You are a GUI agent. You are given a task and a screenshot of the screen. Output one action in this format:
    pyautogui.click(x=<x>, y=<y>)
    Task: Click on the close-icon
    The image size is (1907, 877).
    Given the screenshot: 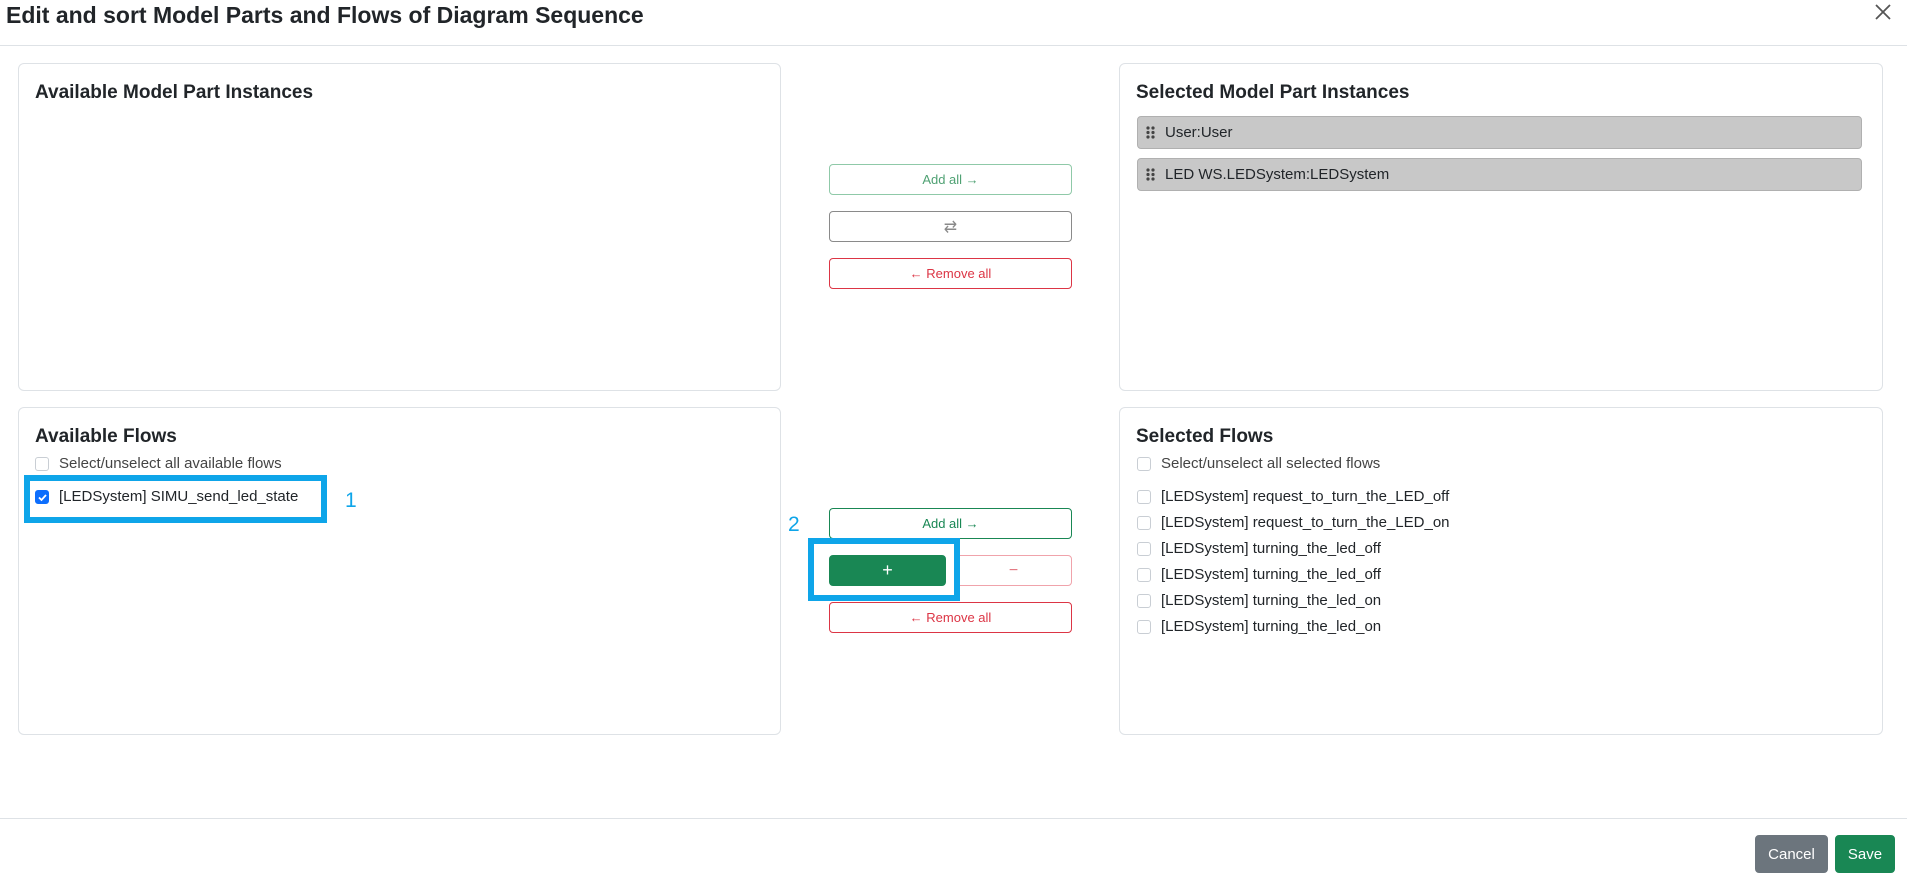 What is the action you would take?
    pyautogui.click(x=1883, y=14)
    